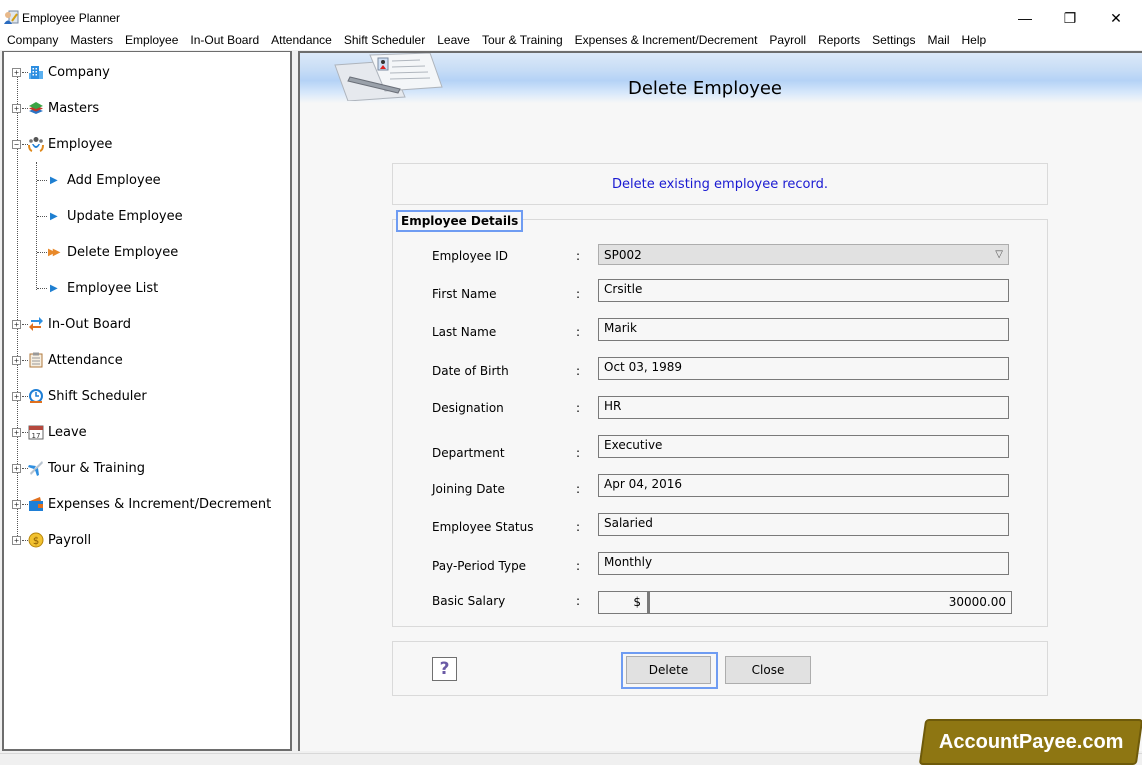  I want to click on last-name-field: Marik, so click(803, 329).